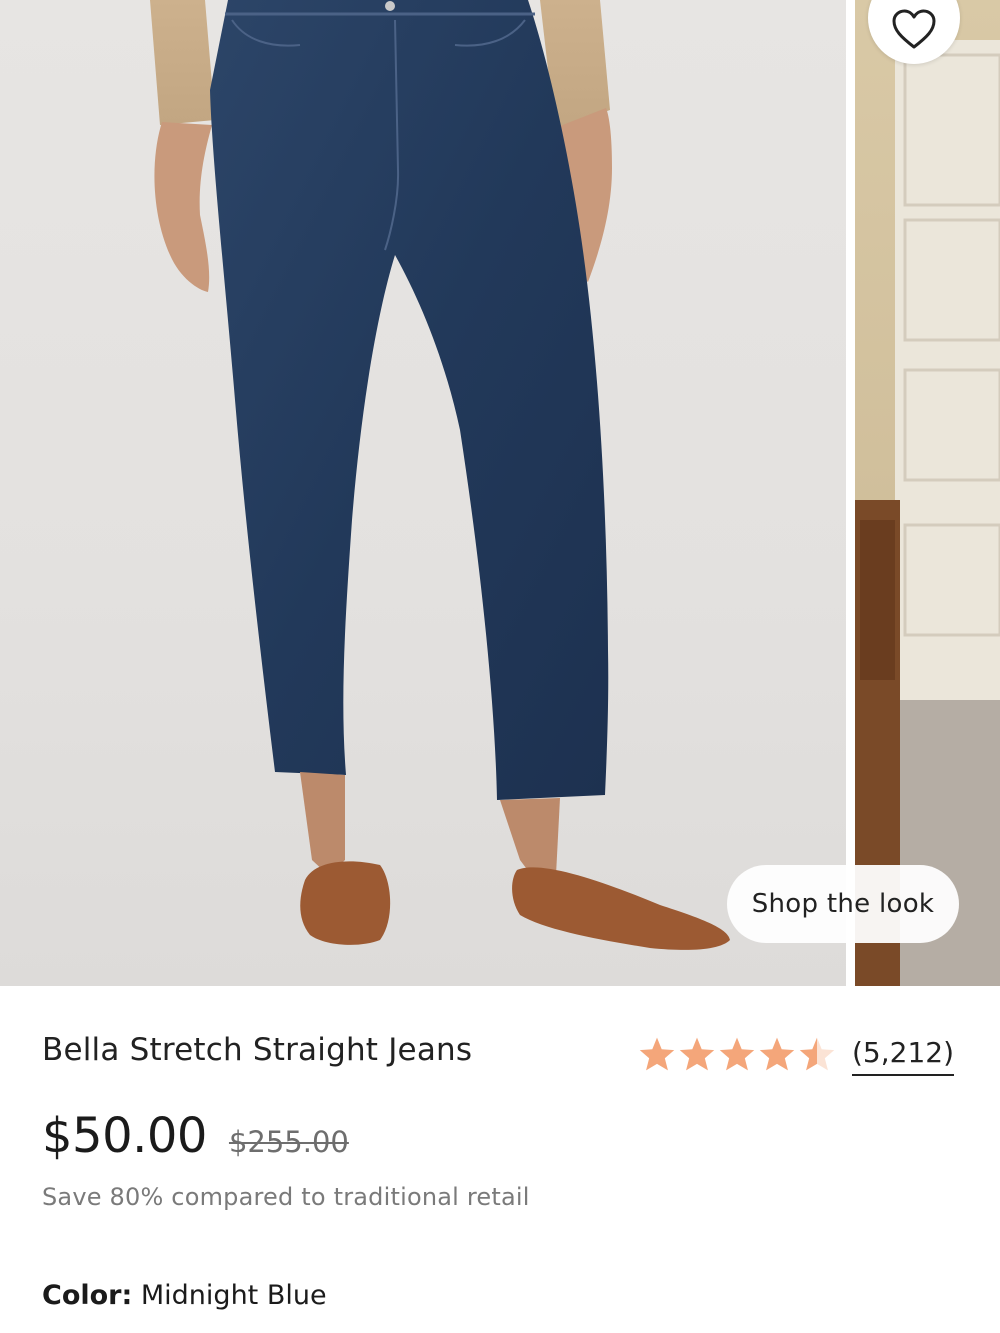 This screenshot has width=1000, height=1333. I want to click on shop-the-look-button: Shop the look, so click(843, 904).